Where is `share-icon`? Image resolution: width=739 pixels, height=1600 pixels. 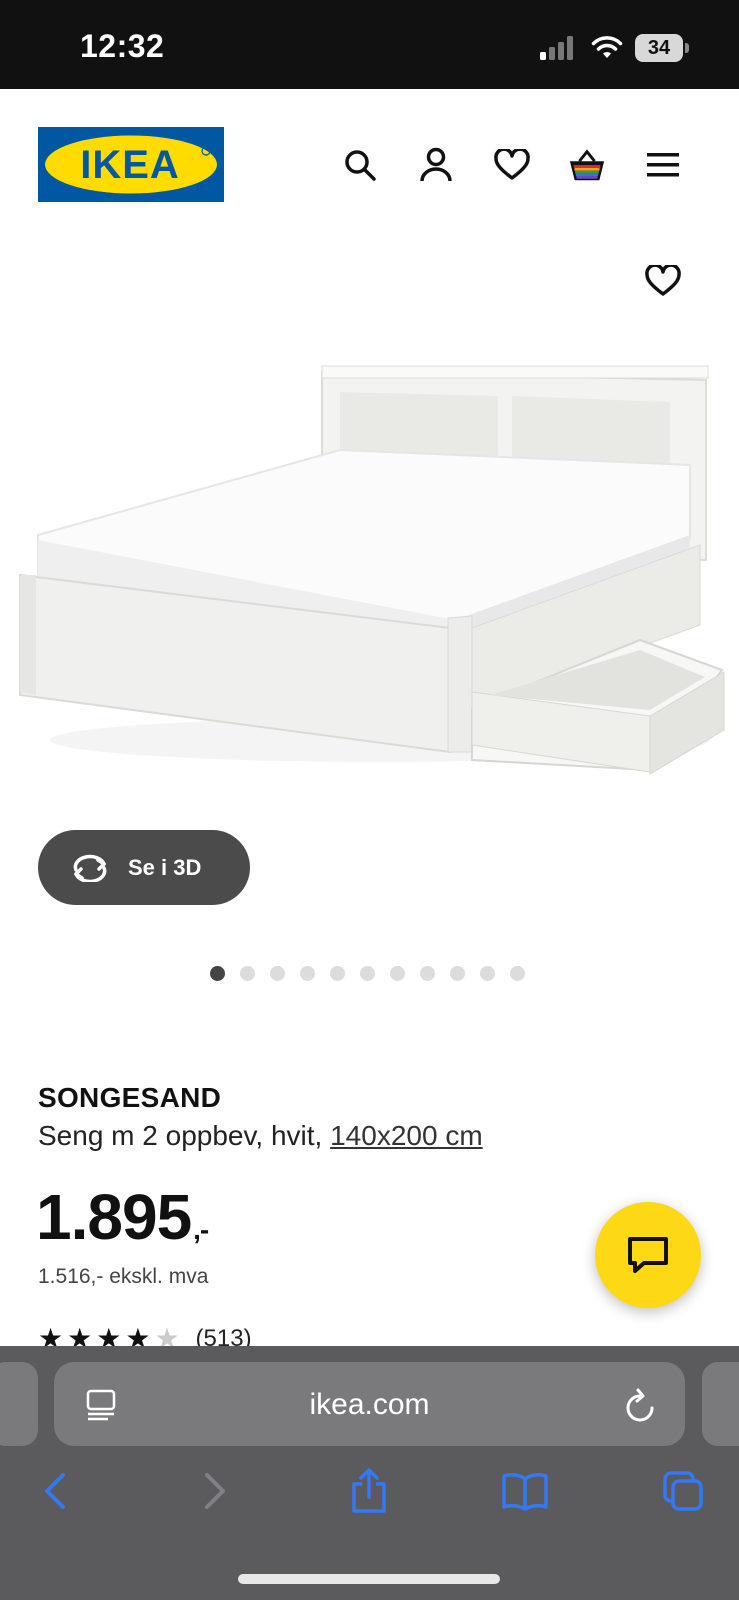 share-icon is located at coordinates (369, 1491).